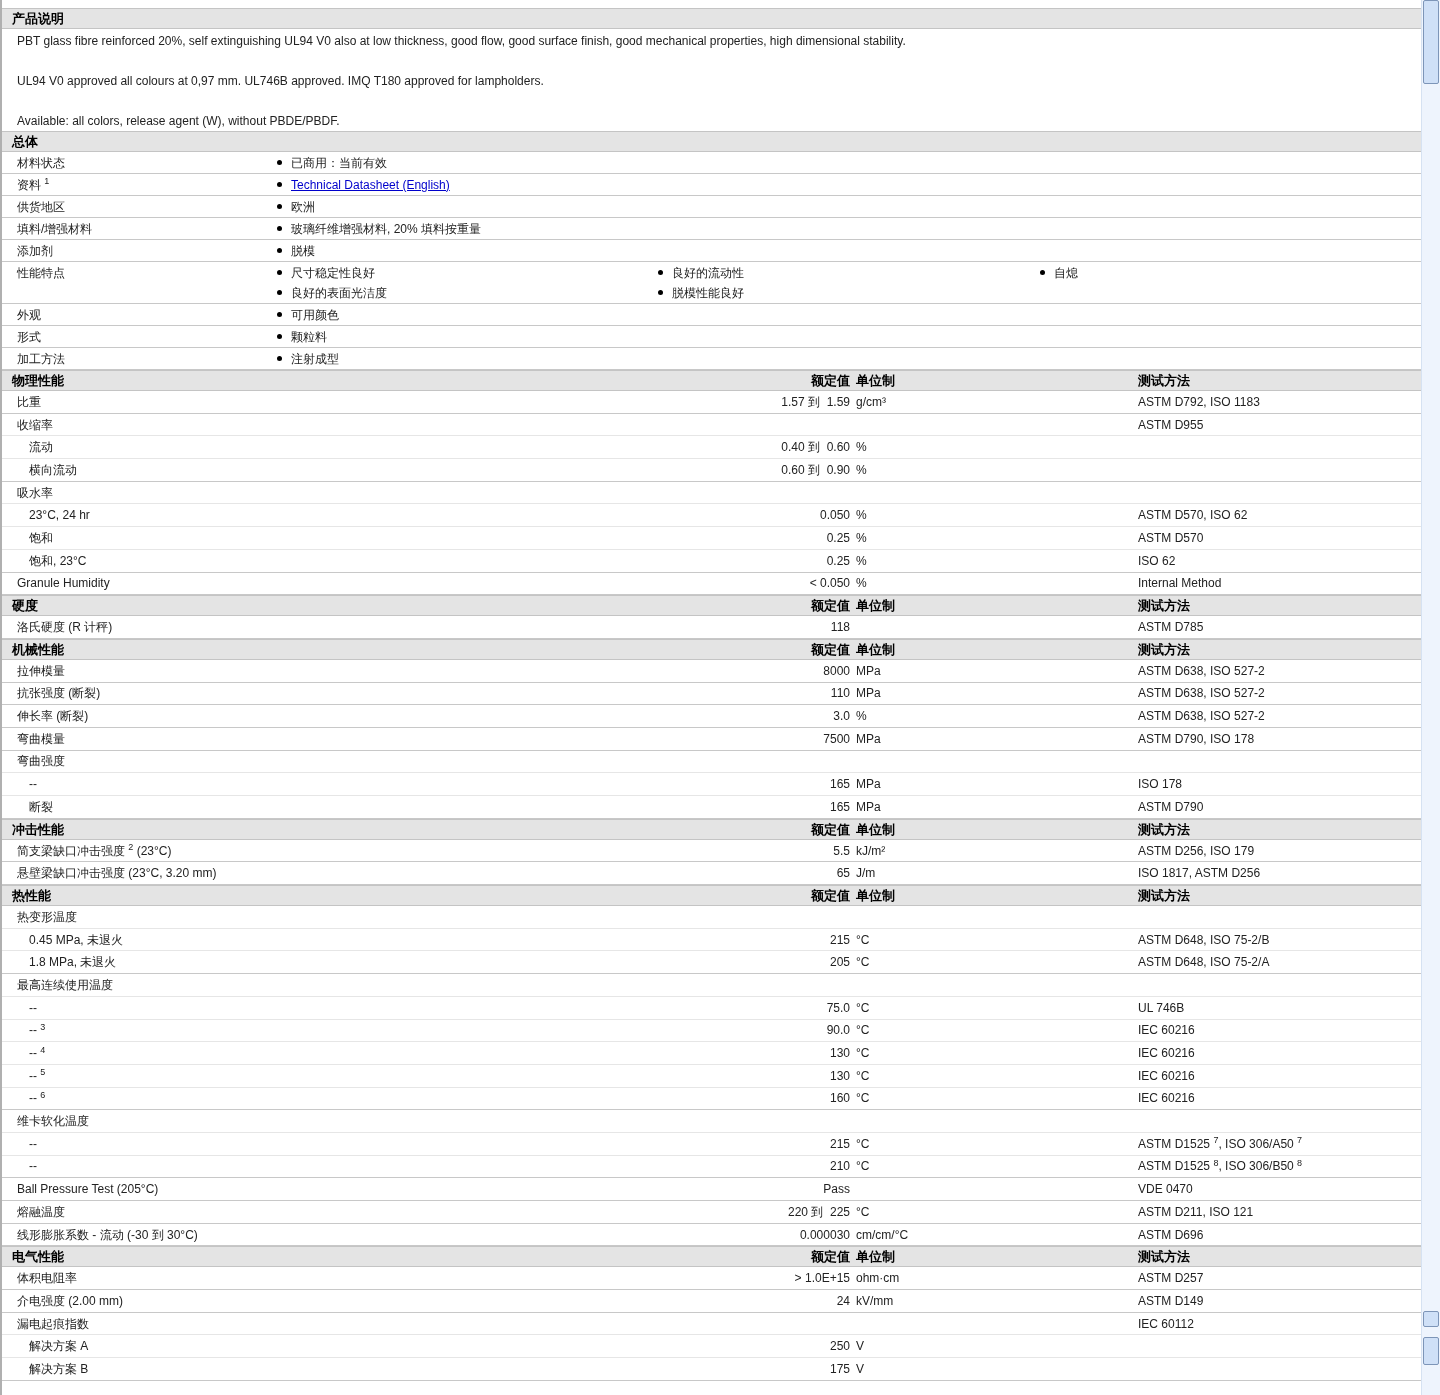  Describe the element at coordinates (41, 448) in the screenshot. I see `property-label: 流动` at that location.